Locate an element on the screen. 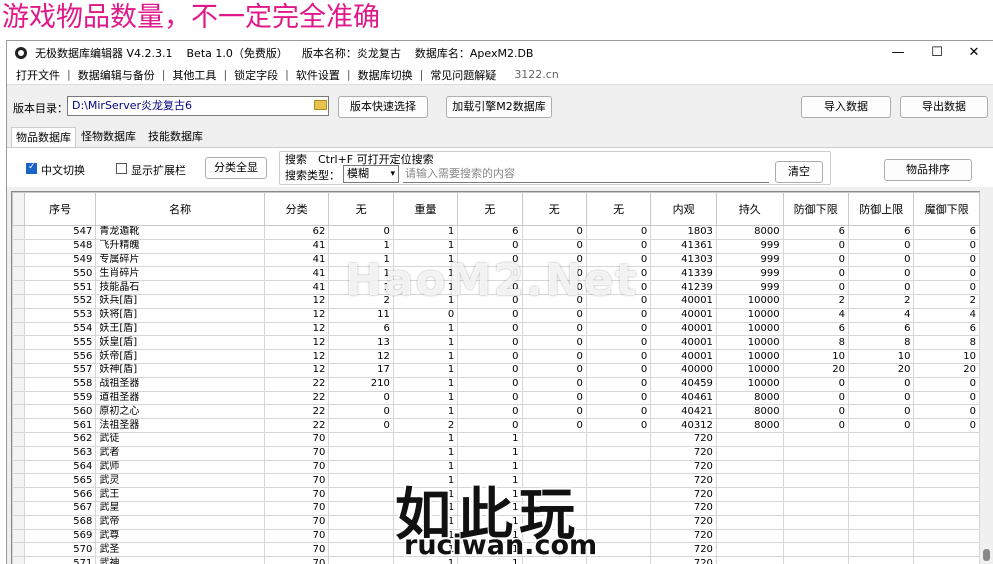  table-cell: 8 is located at coordinates (881, 343).